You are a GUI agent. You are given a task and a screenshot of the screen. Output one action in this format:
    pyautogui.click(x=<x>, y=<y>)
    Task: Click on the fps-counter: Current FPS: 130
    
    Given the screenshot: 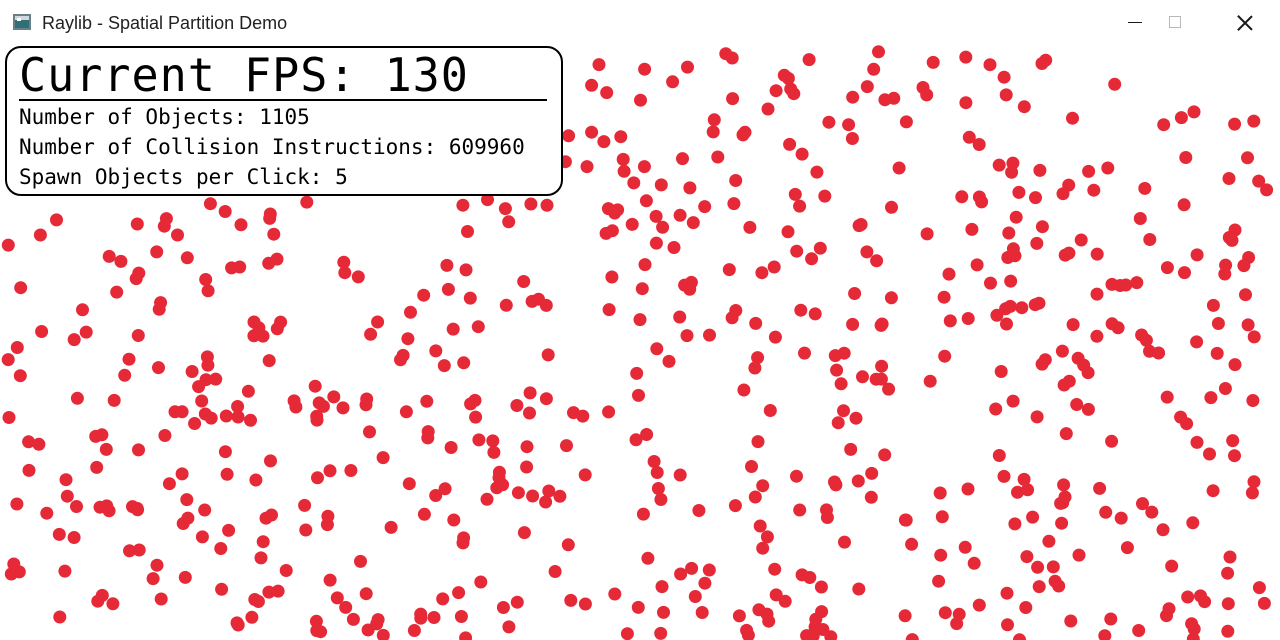 What is the action you would take?
    pyautogui.click(x=244, y=75)
    